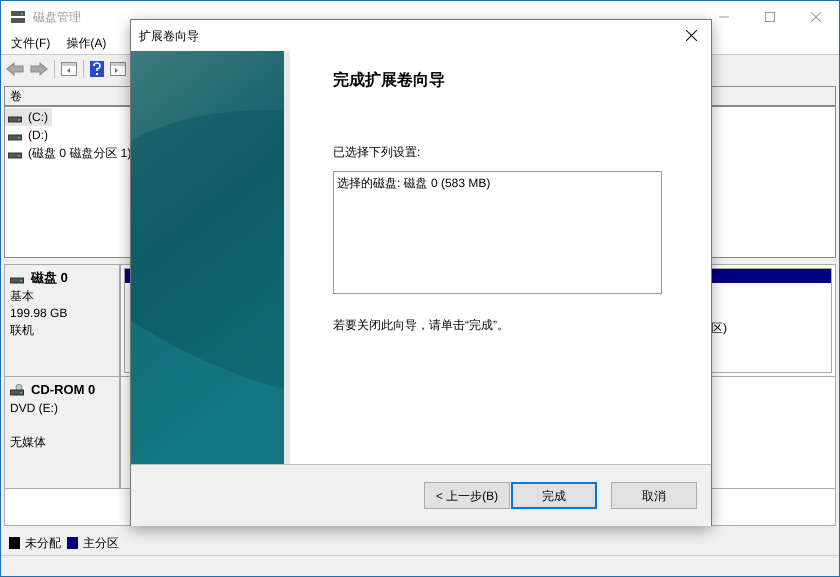 The height and width of the screenshot is (577, 840). What do you see at coordinates (421, 325) in the screenshot?
I see `close-hint: 若要关闭此向导，请单击“完成”。` at bounding box center [421, 325].